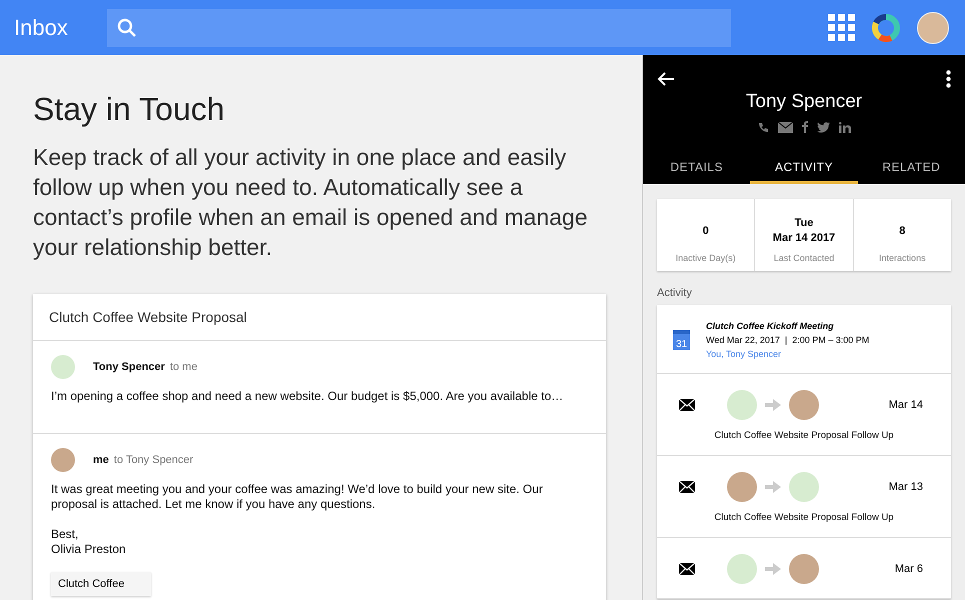 The image size is (965, 600). Describe the element at coordinates (905, 405) in the screenshot. I see `activity-date: Mar 14` at that location.